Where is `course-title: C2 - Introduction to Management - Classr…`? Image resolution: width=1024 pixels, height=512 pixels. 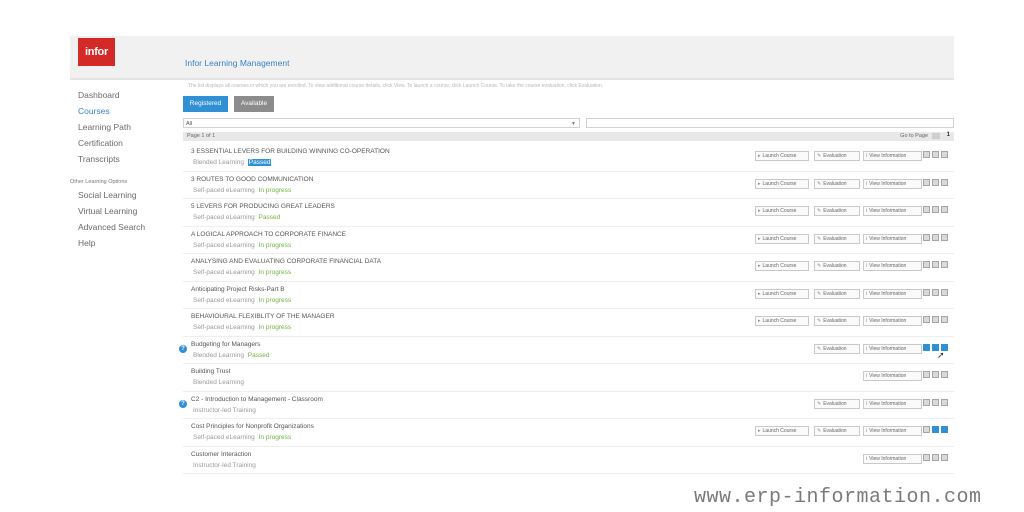
course-title: C2 - Introduction to Management - Classr… is located at coordinates (257, 399).